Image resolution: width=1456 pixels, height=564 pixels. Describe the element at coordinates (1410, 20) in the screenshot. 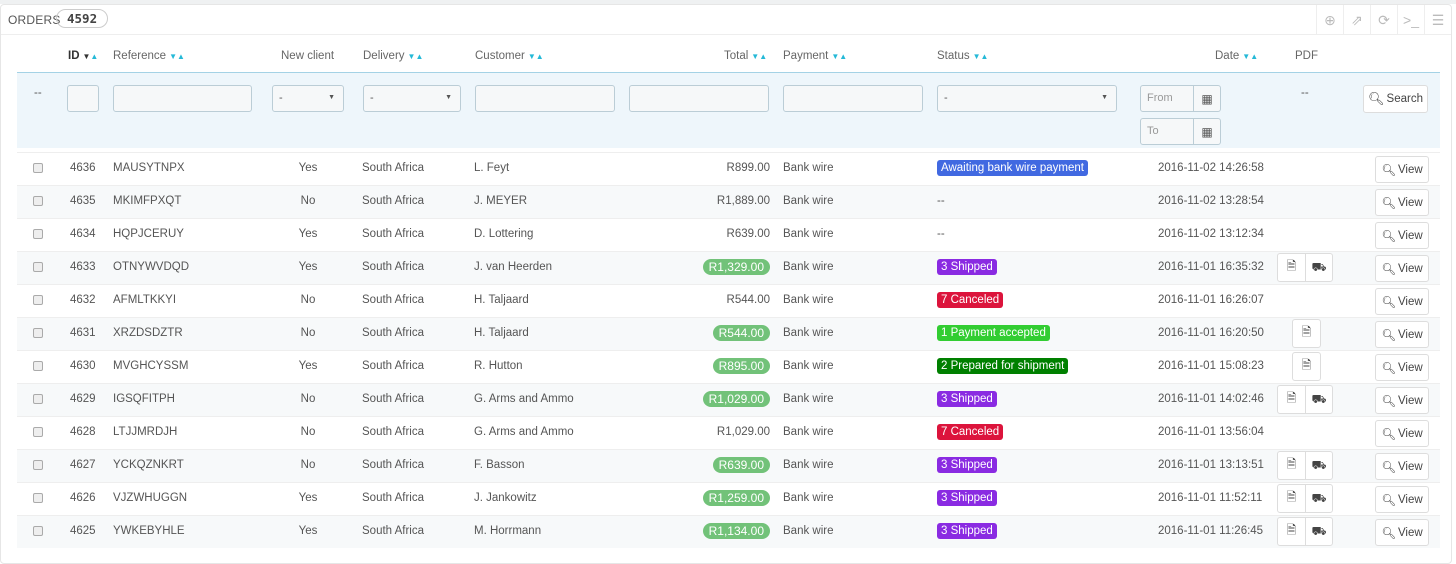

I see `sql-icon: >_` at that location.